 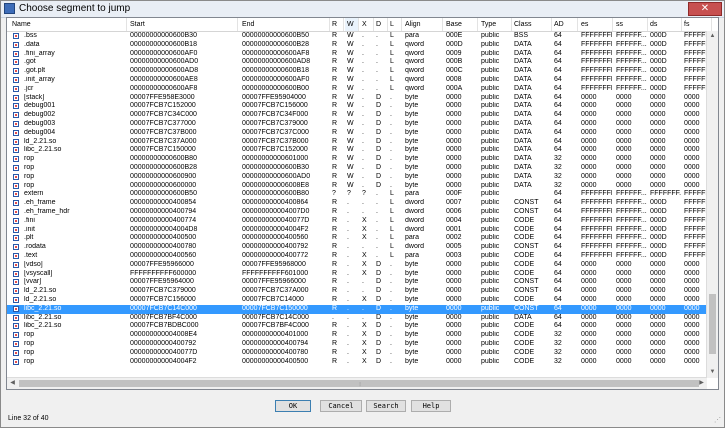 I want to click on column-header-end: End, so click(x=285, y=24).